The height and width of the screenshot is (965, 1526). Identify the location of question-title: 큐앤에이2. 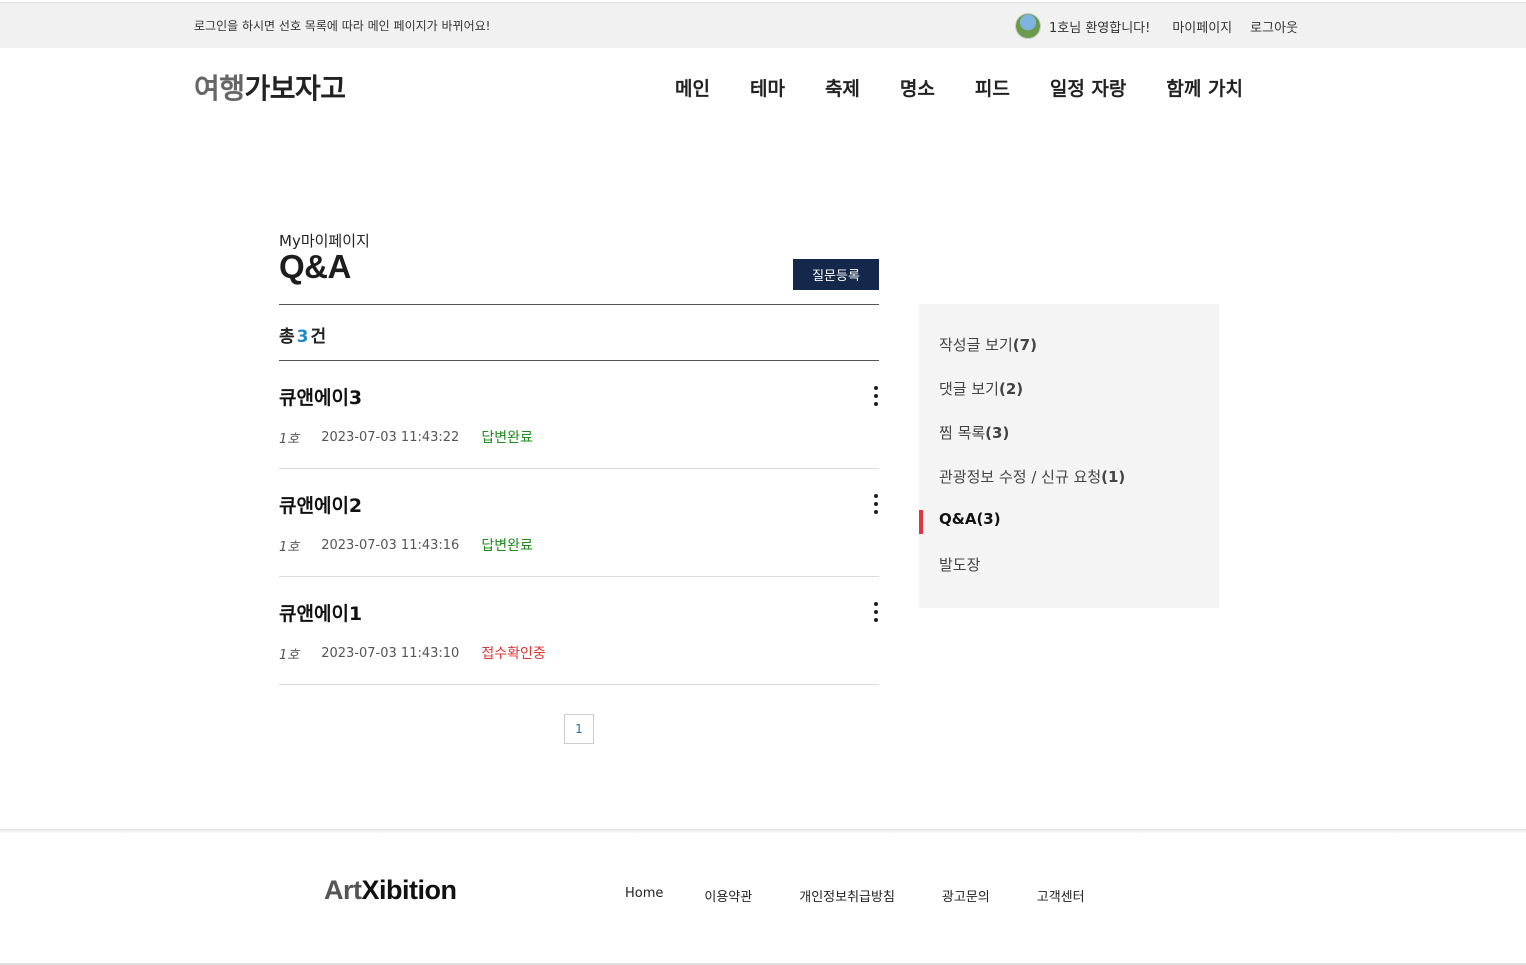
(320, 504).